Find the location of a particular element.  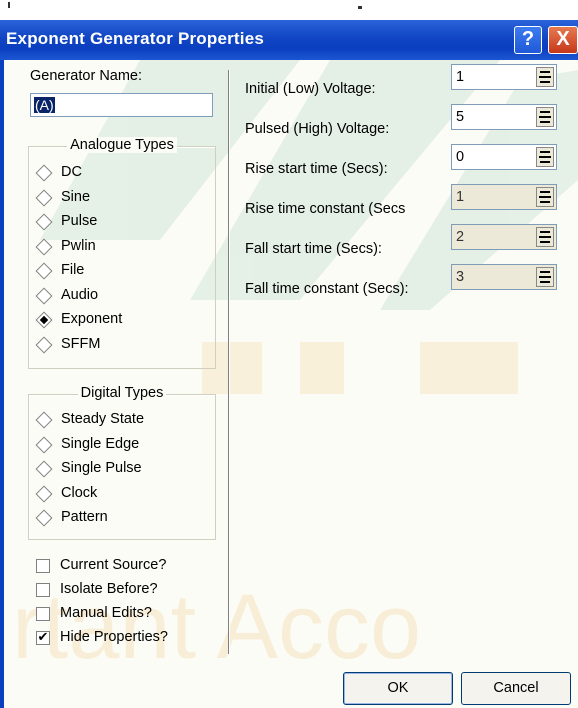

radio-label: DC is located at coordinates (71, 172).